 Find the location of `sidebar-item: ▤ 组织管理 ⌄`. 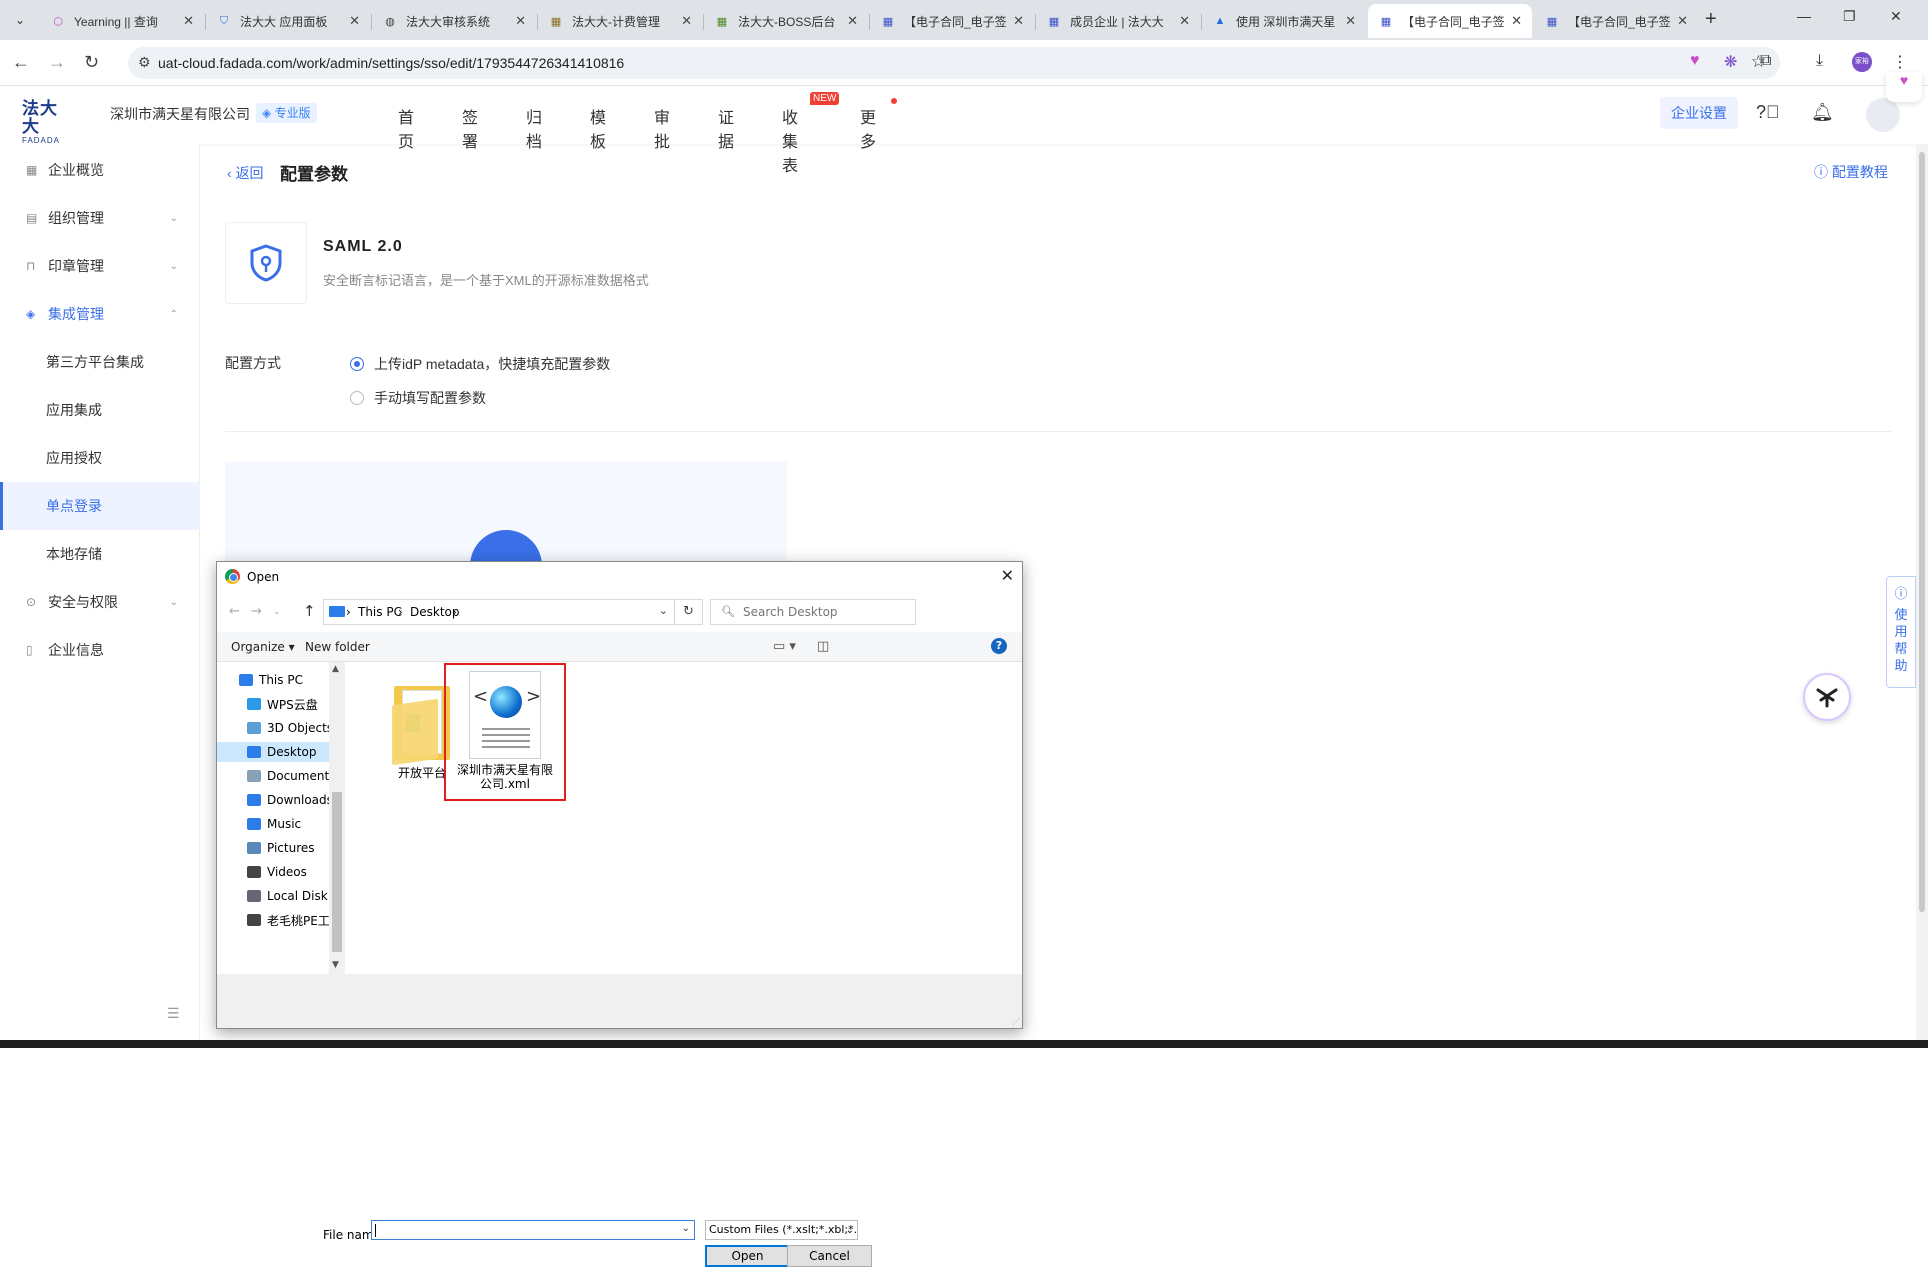

sidebar-item: ▤ 组织管理 ⌄ is located at coordinates (100, 218).